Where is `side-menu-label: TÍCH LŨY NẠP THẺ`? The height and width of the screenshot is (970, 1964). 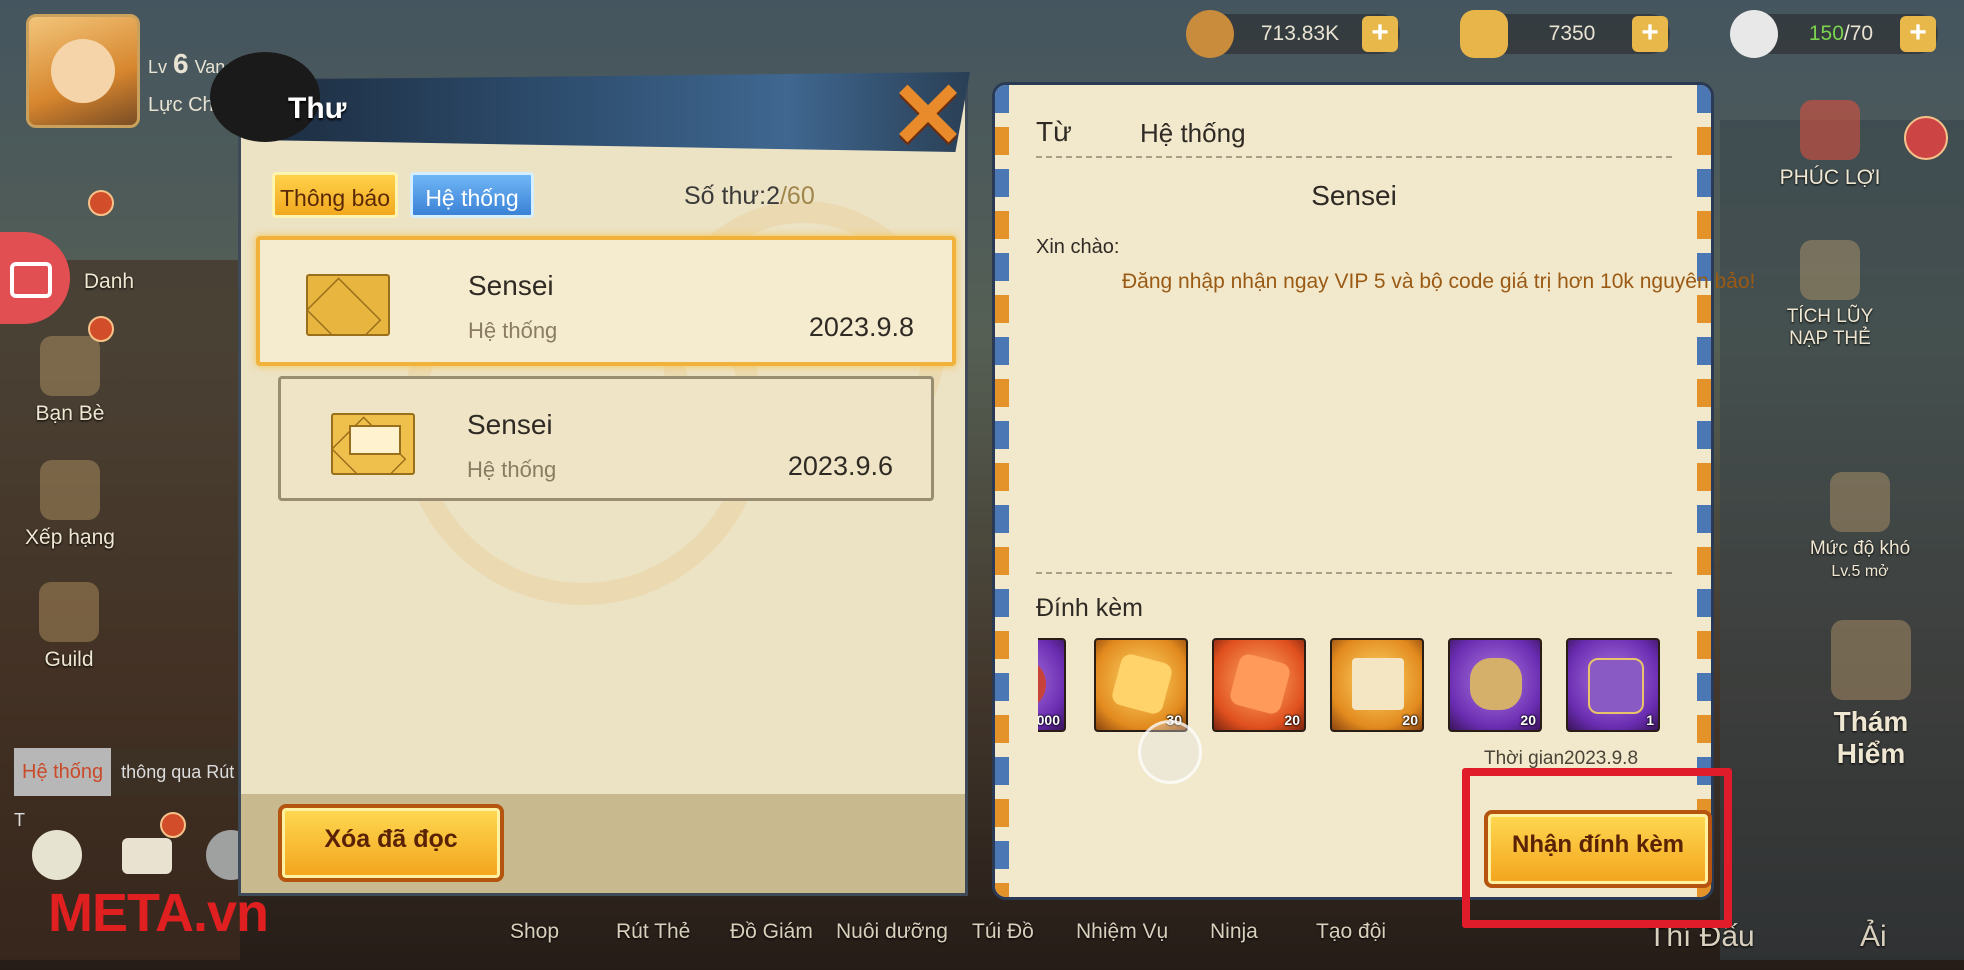
side-menu-label: TÍCH LŨY NẠP THẺ is located at coordinates (1830, 327).